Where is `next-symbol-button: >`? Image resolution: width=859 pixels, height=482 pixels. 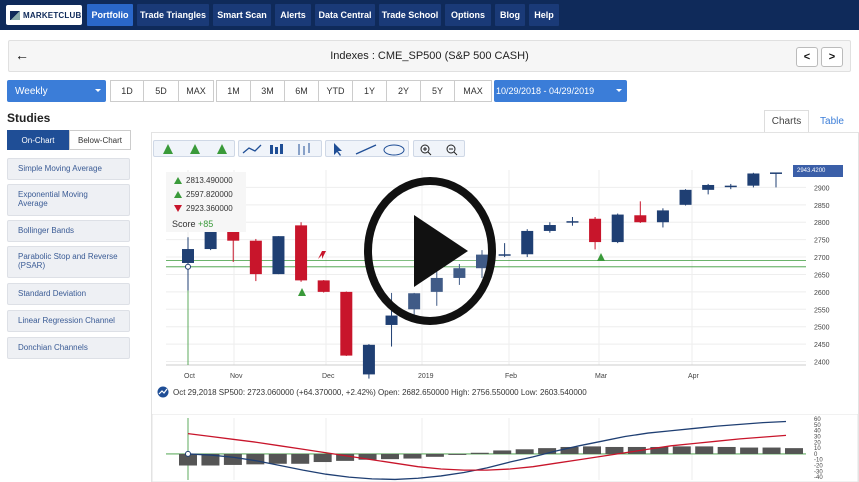
next-symbol-button: > is located at coordinates (832, 57).